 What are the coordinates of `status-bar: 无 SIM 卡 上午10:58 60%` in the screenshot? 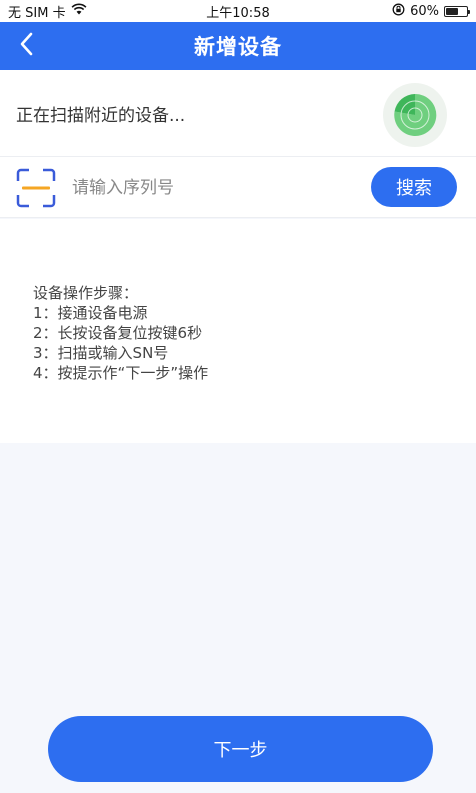 It's located at (238, 11).